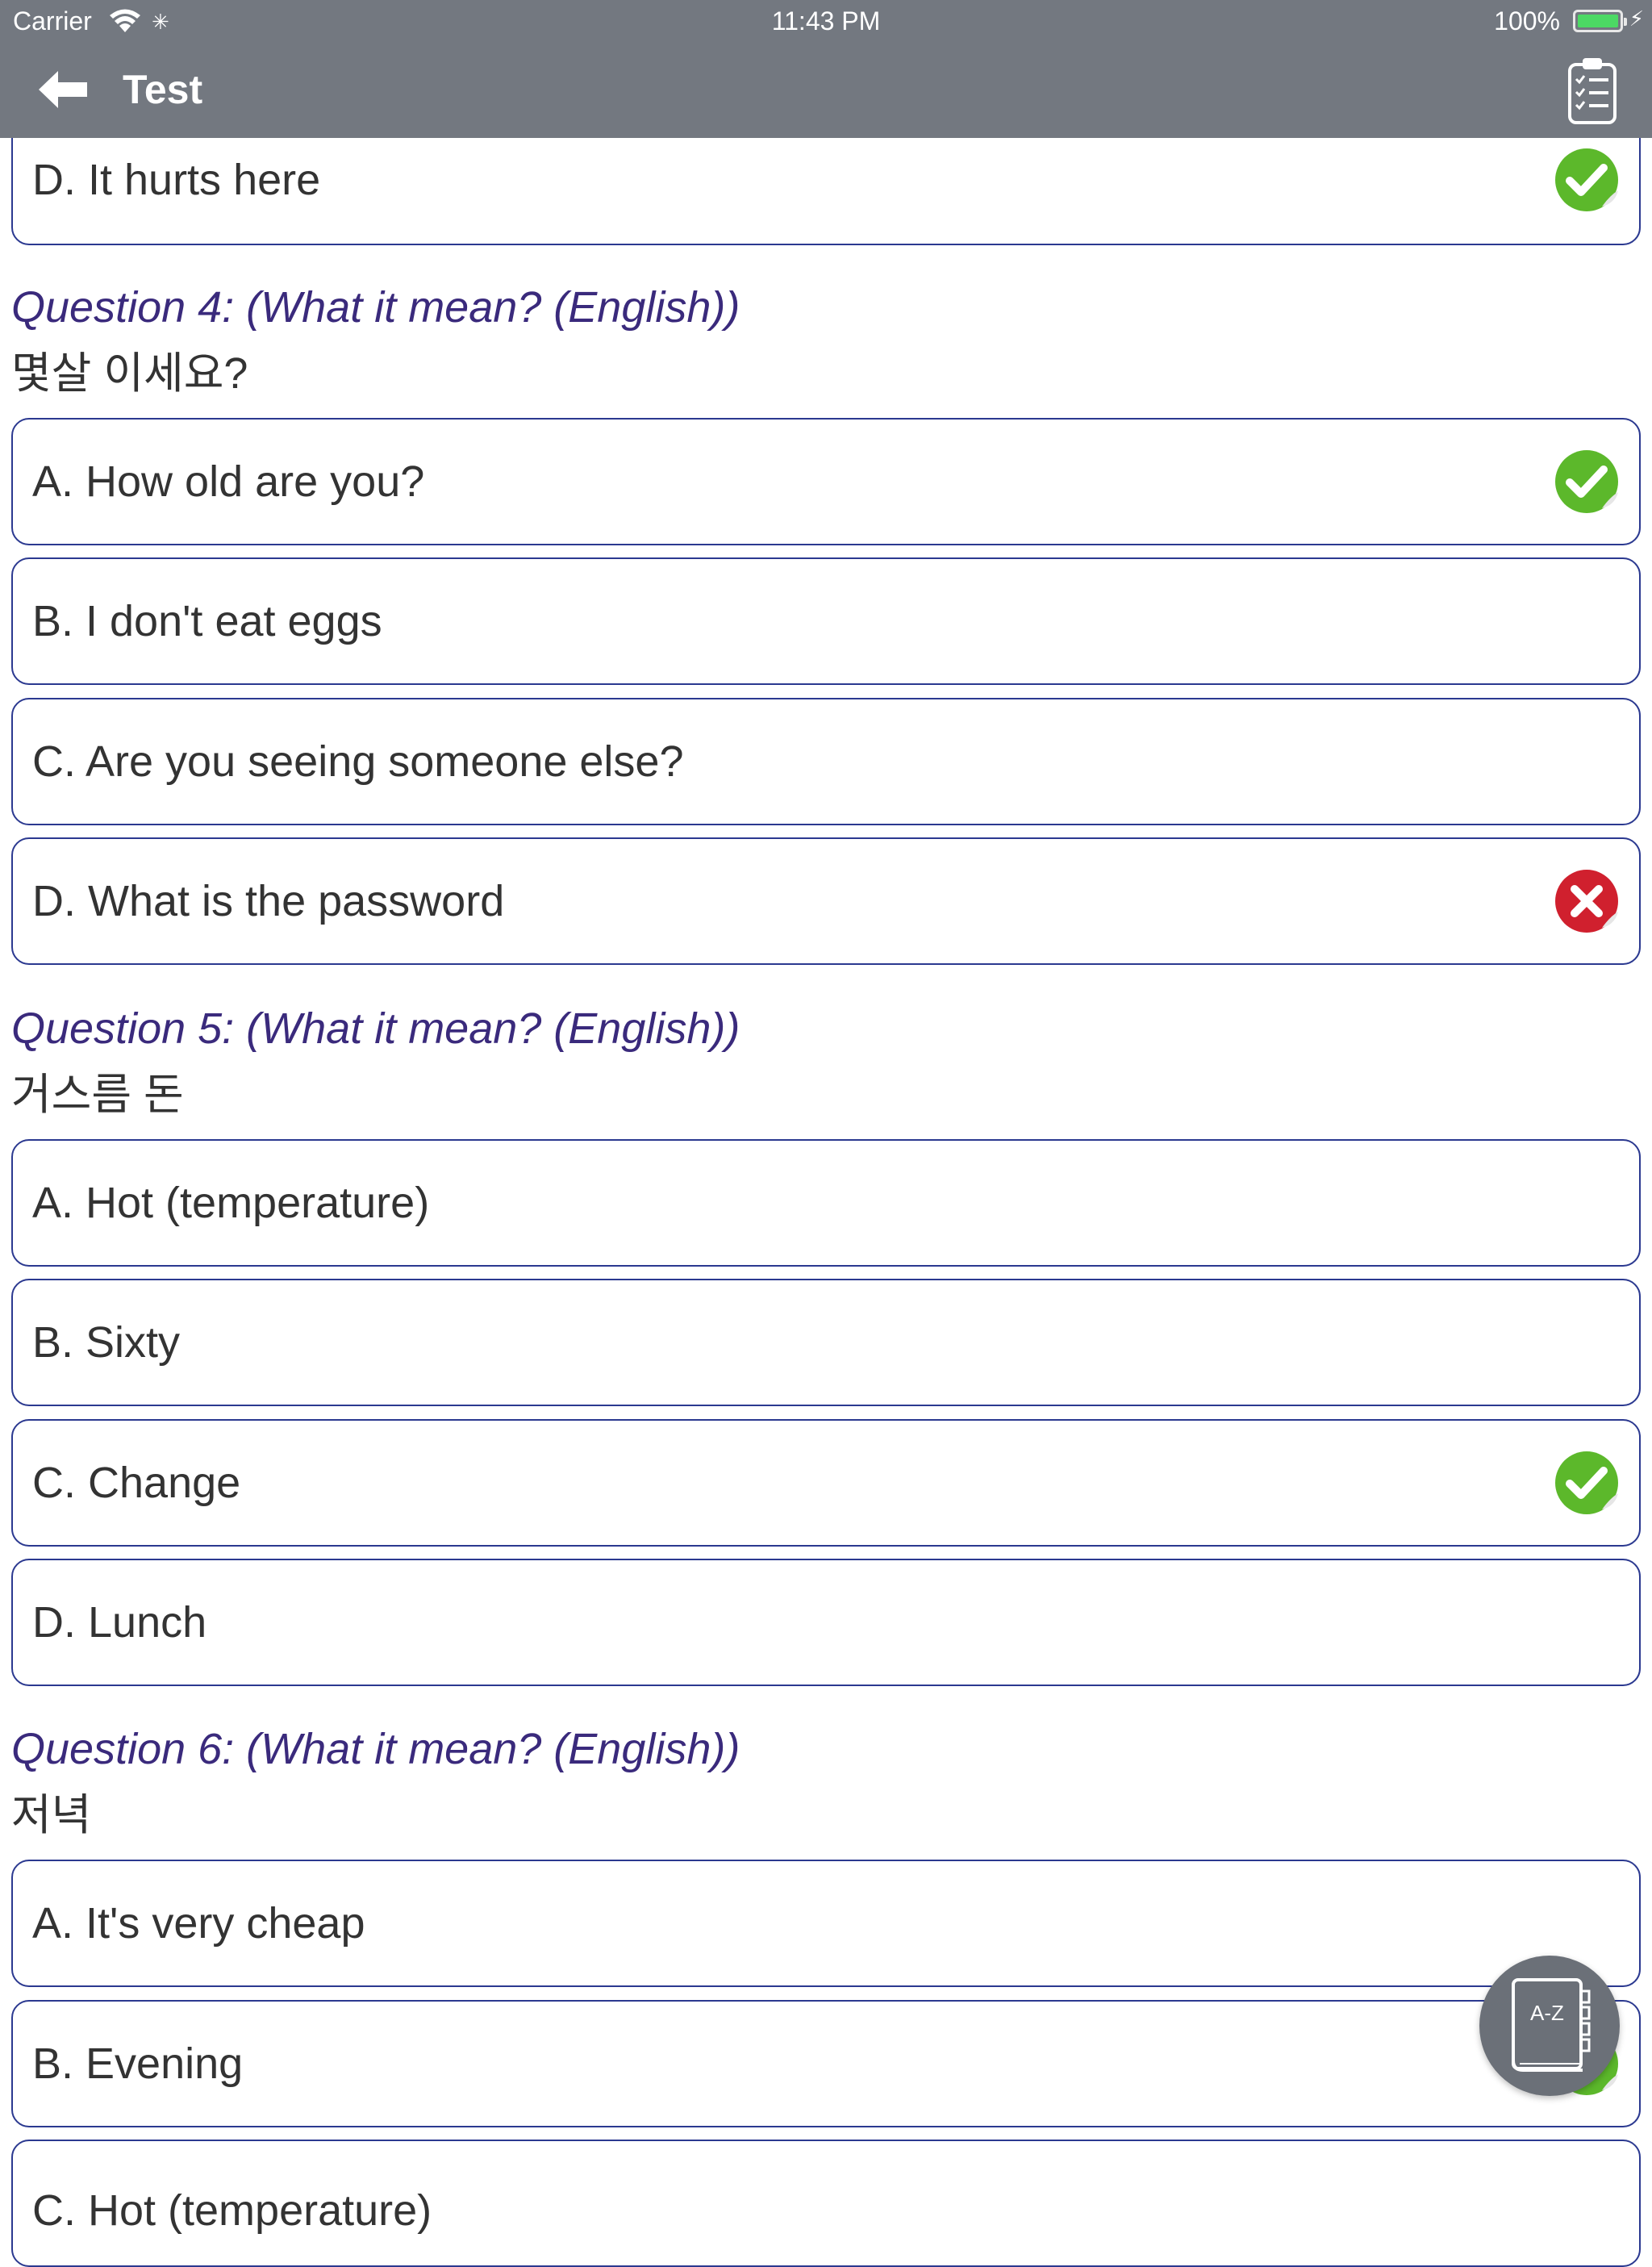 This screenshot has height=2267, width=1652. What do you see at coordinates (826, 2063) in the screenshot?
I see `answer-option: B. Evening` at bounding box center [826, 2063].